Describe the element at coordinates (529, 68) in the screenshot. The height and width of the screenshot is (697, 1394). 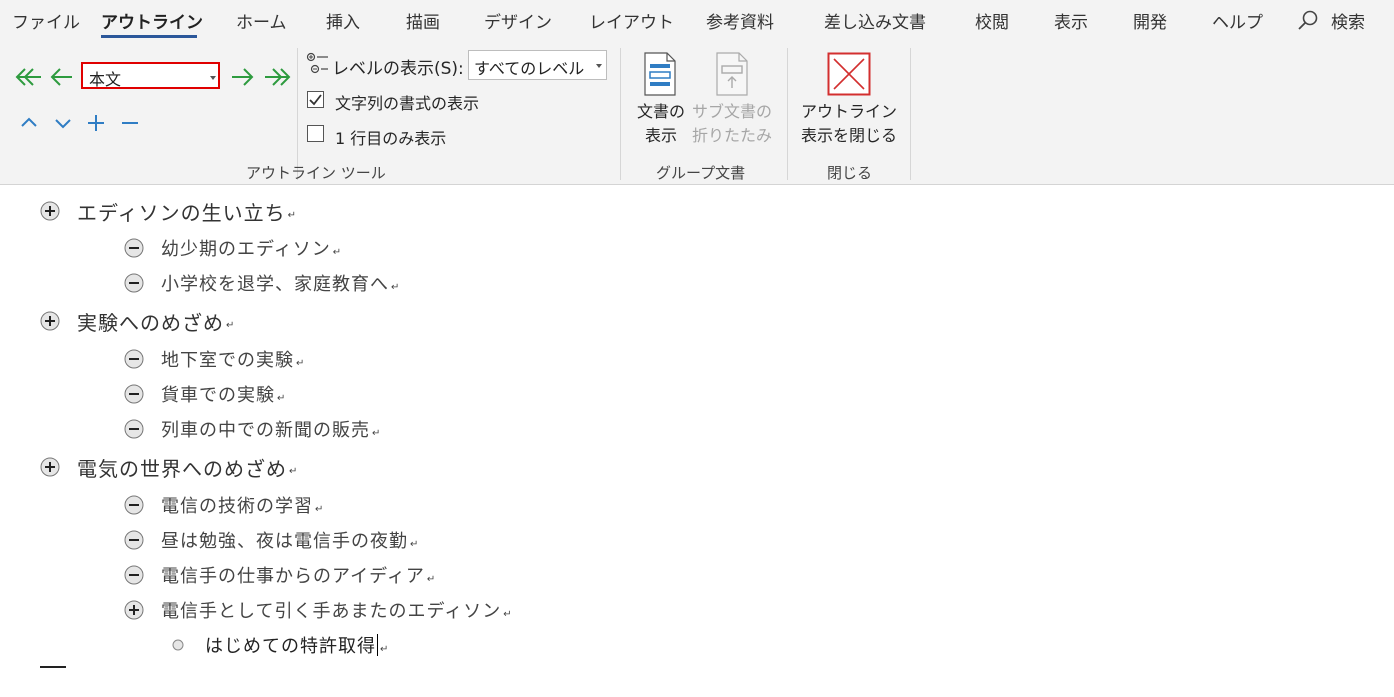
I see `show-level-value: すべてのレベル` at that location.